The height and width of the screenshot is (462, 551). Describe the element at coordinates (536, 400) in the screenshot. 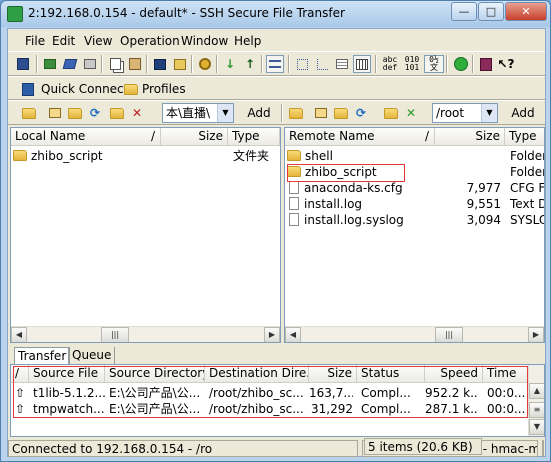

I see `transfer-vertical-scrollbar: ▲ ≡ ▼` at that location.